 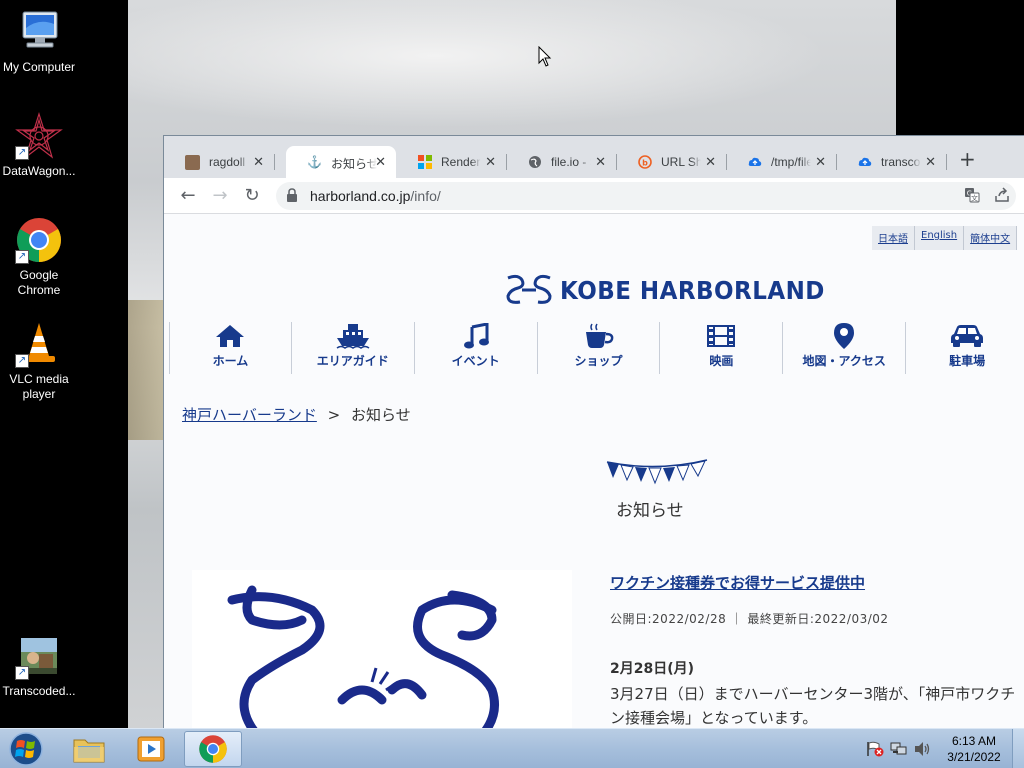 What do you see at coordinates (382, 649) in the screenshot?
I see `article-thumbnail` at bounding box center [382, 649].